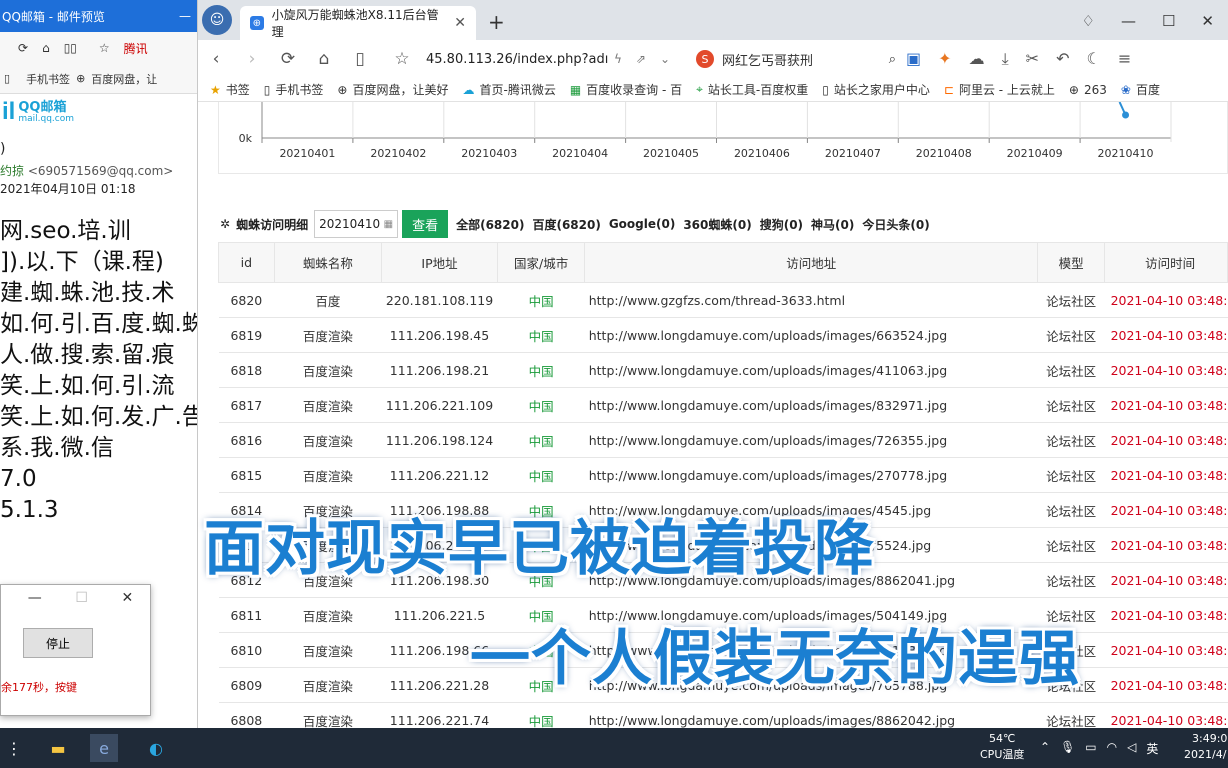  Describe the element at coordinates (425, 224) in the screenshot. I see `view-button: 查看` at that location.